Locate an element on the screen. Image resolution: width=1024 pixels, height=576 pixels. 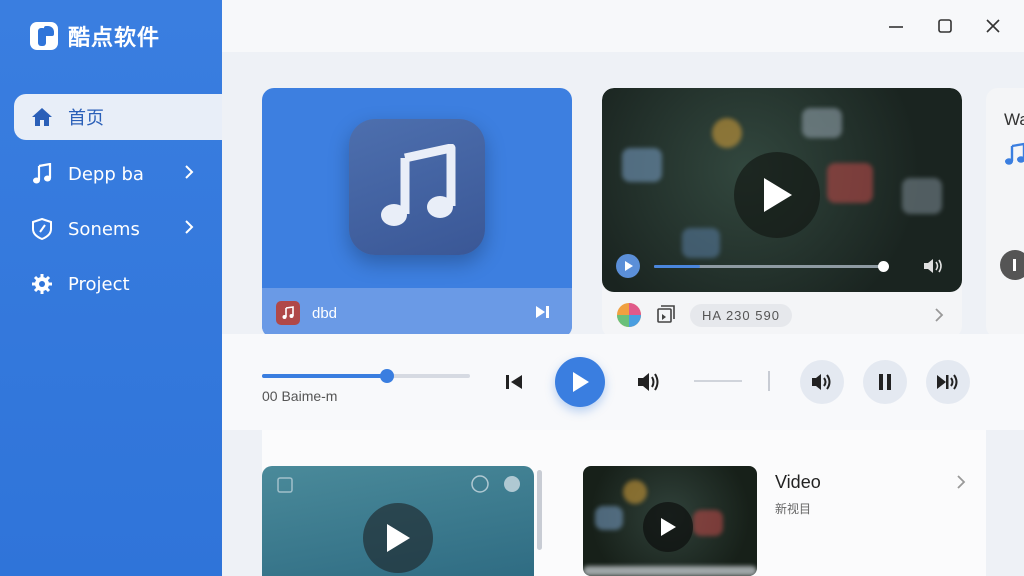
volume-round-button is located at coordinates (822, 382).